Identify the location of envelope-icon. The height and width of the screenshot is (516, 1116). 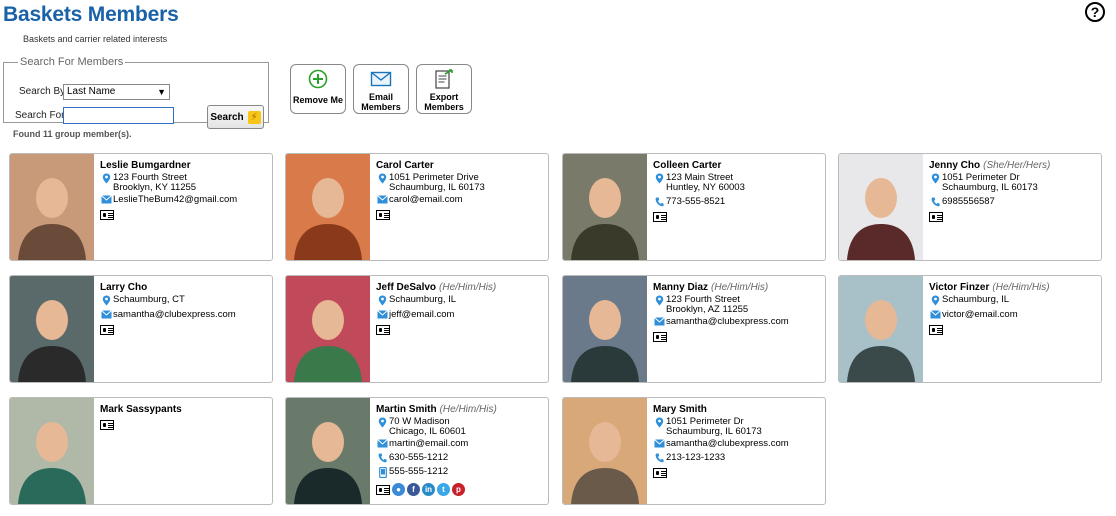
(382, 443).